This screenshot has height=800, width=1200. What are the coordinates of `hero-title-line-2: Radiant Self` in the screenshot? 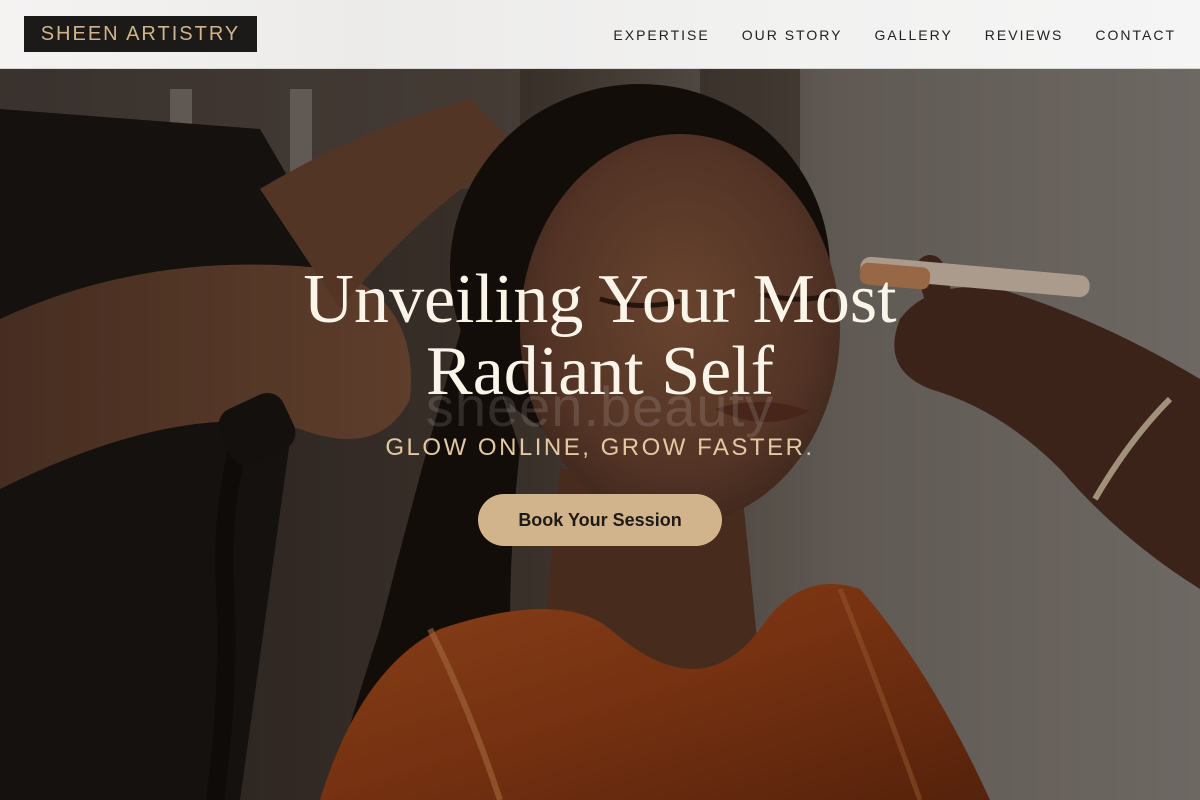 It's located at (600, 371).